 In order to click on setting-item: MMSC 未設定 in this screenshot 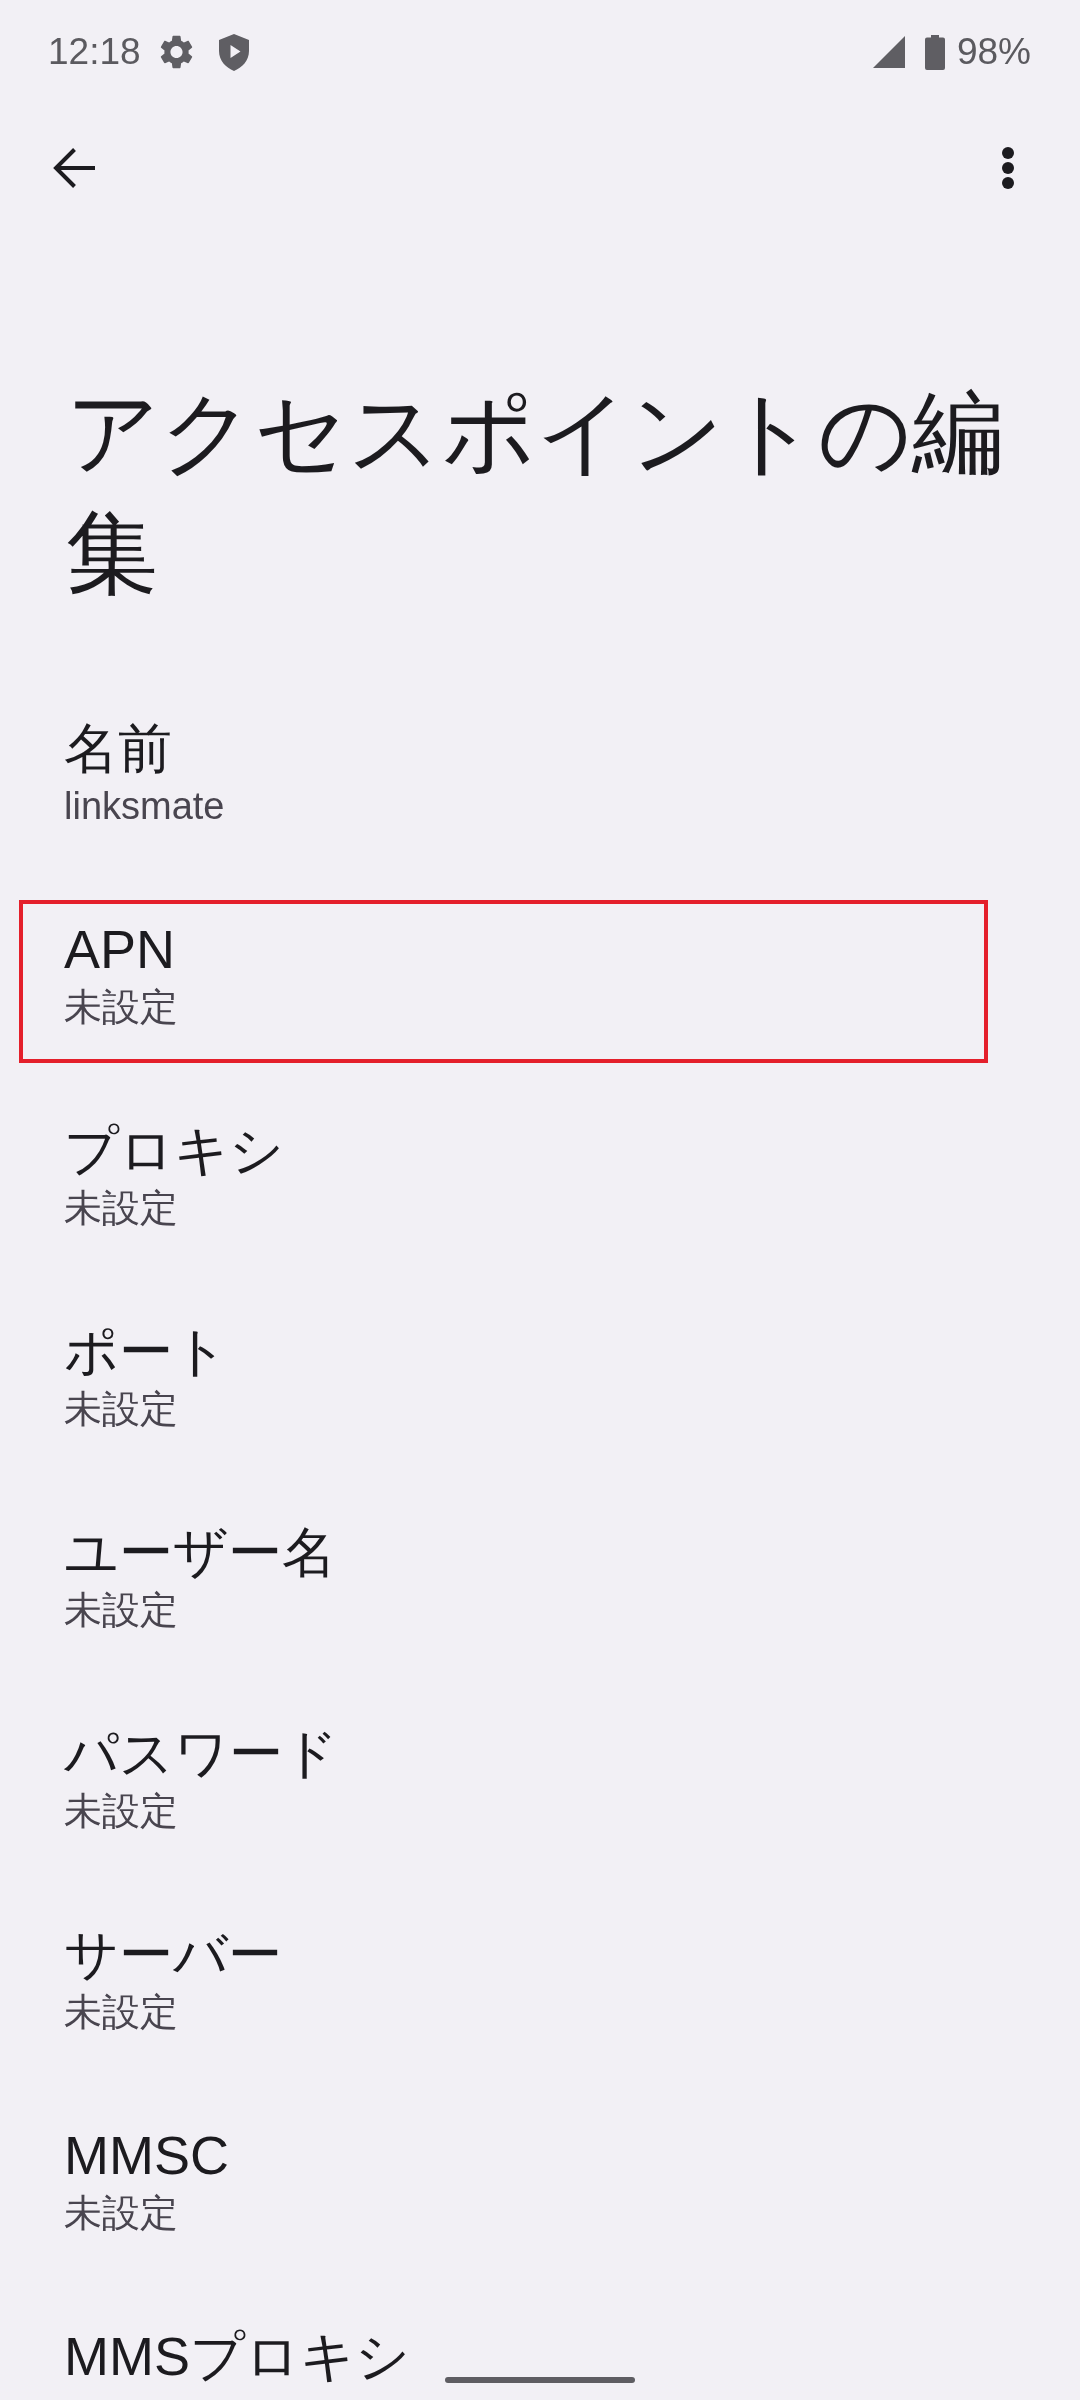, I will do `click(503, 2187)`.